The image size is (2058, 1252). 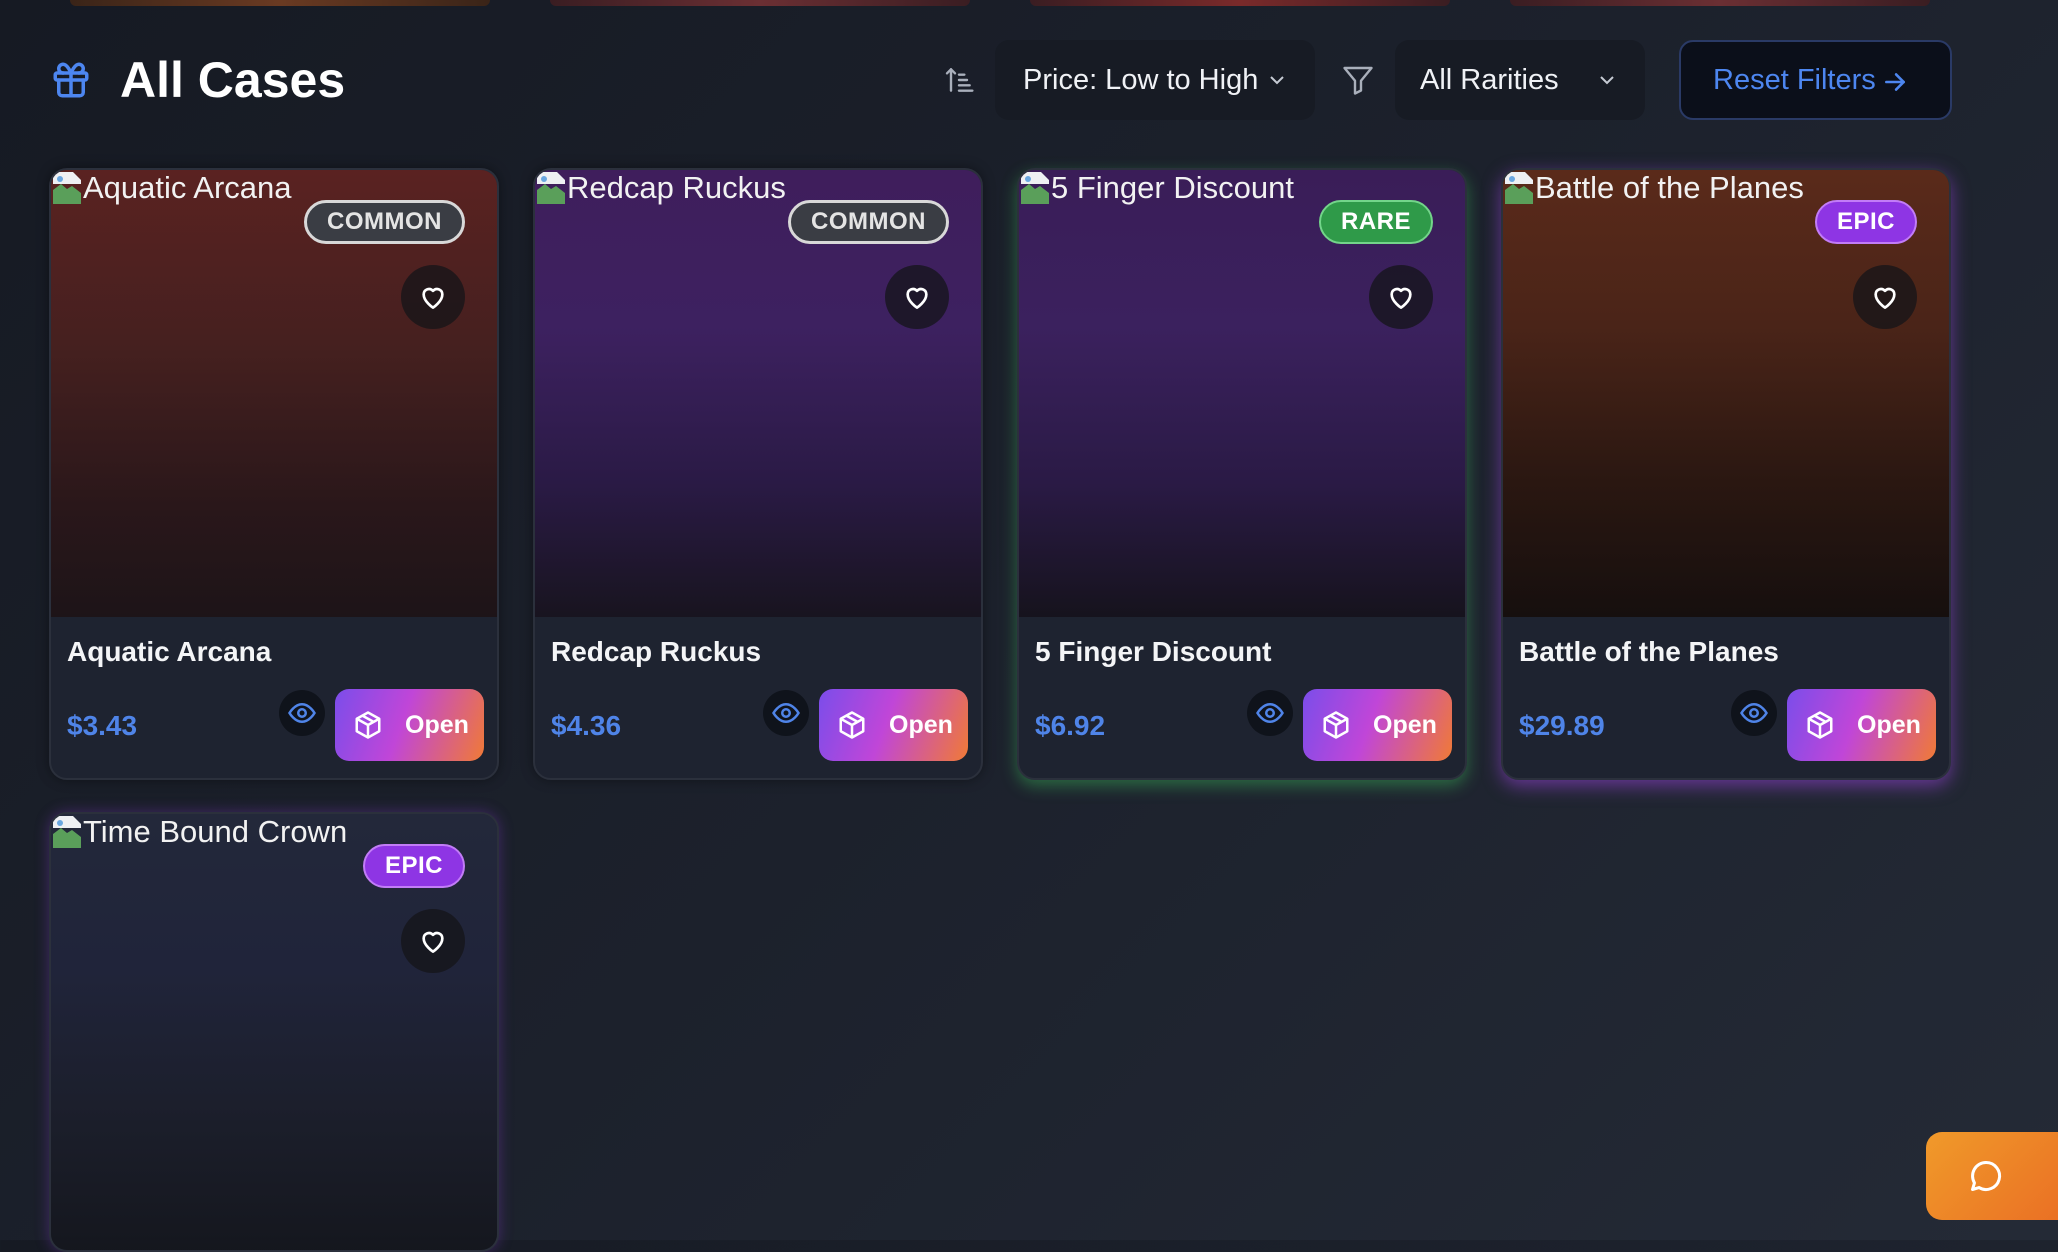 I want to click on sort-dropdown-label: Price: Low to High, so click(x=1141, y=79).